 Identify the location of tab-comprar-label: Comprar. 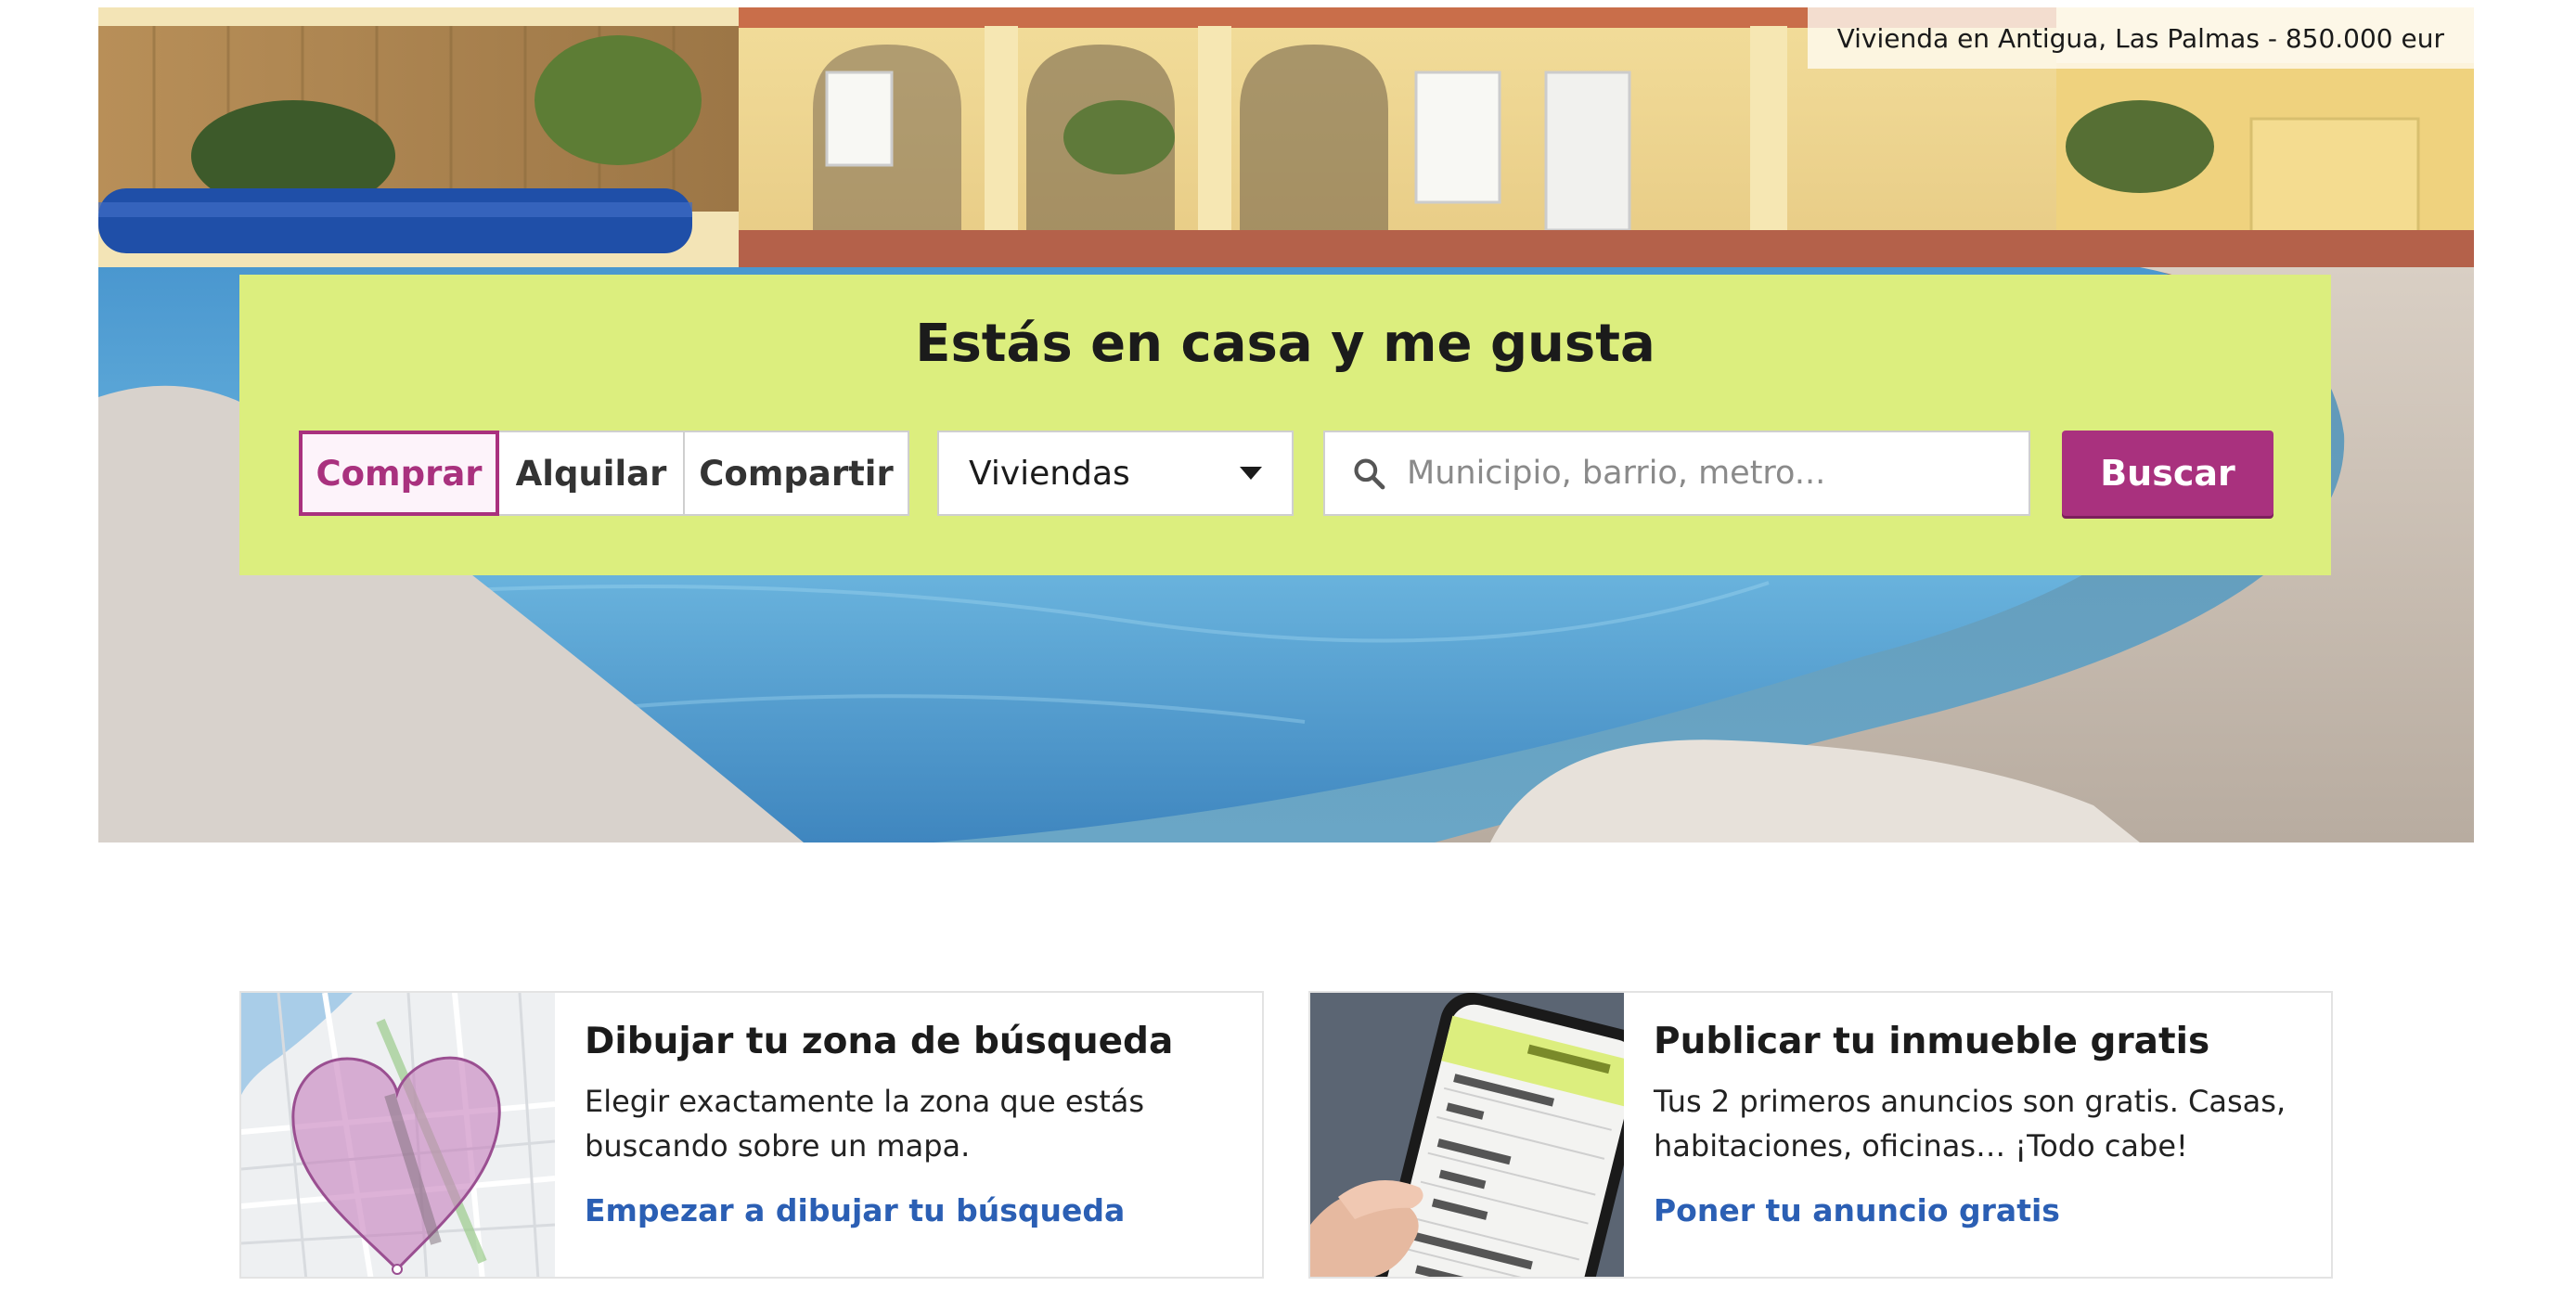
(400, 473).